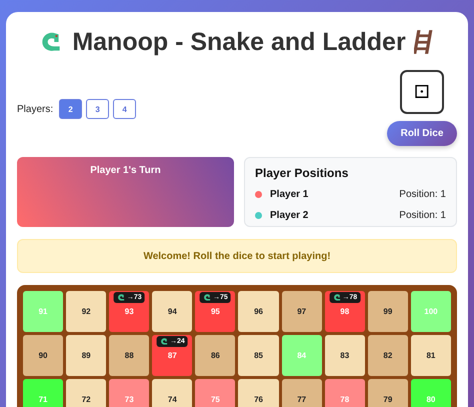  I want to click on board-cell: 84, so click(302, 355).